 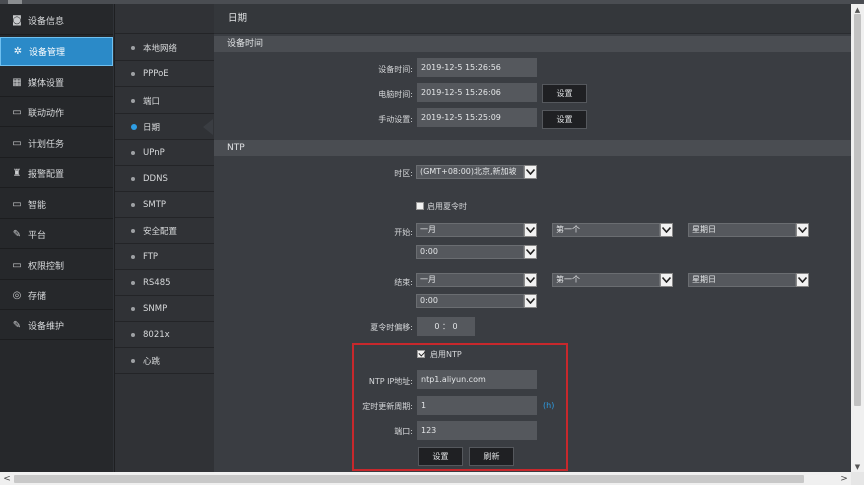 I want to click on dst-start-week-select: 第一个, so click(x=606, y=230).